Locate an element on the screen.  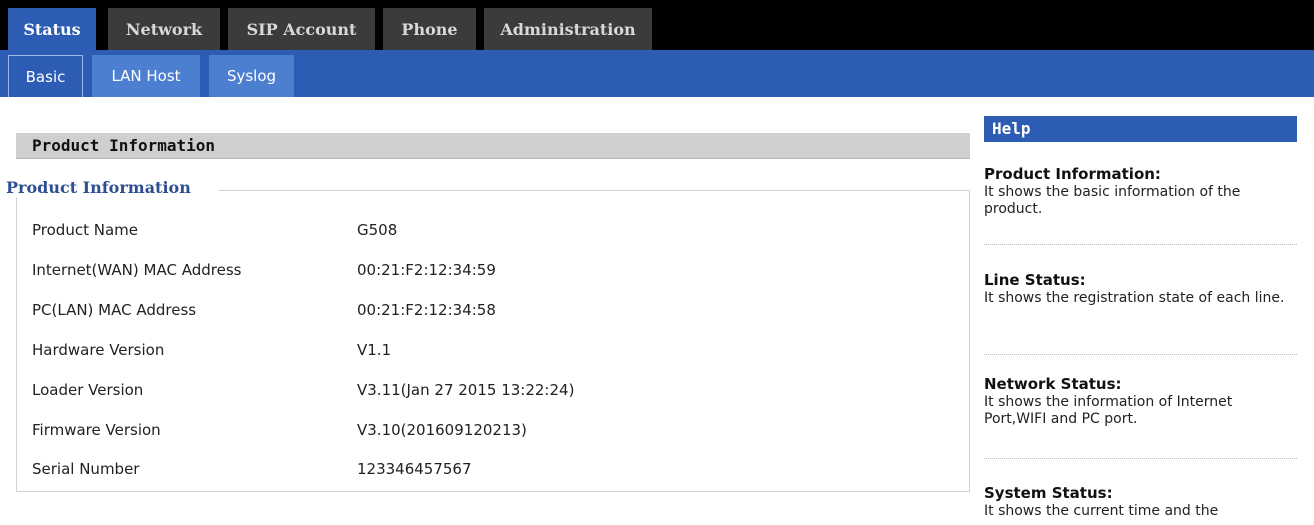
lan-mac-value: 00:21:F2:12:34:58 is located at coordinates (426, 310).